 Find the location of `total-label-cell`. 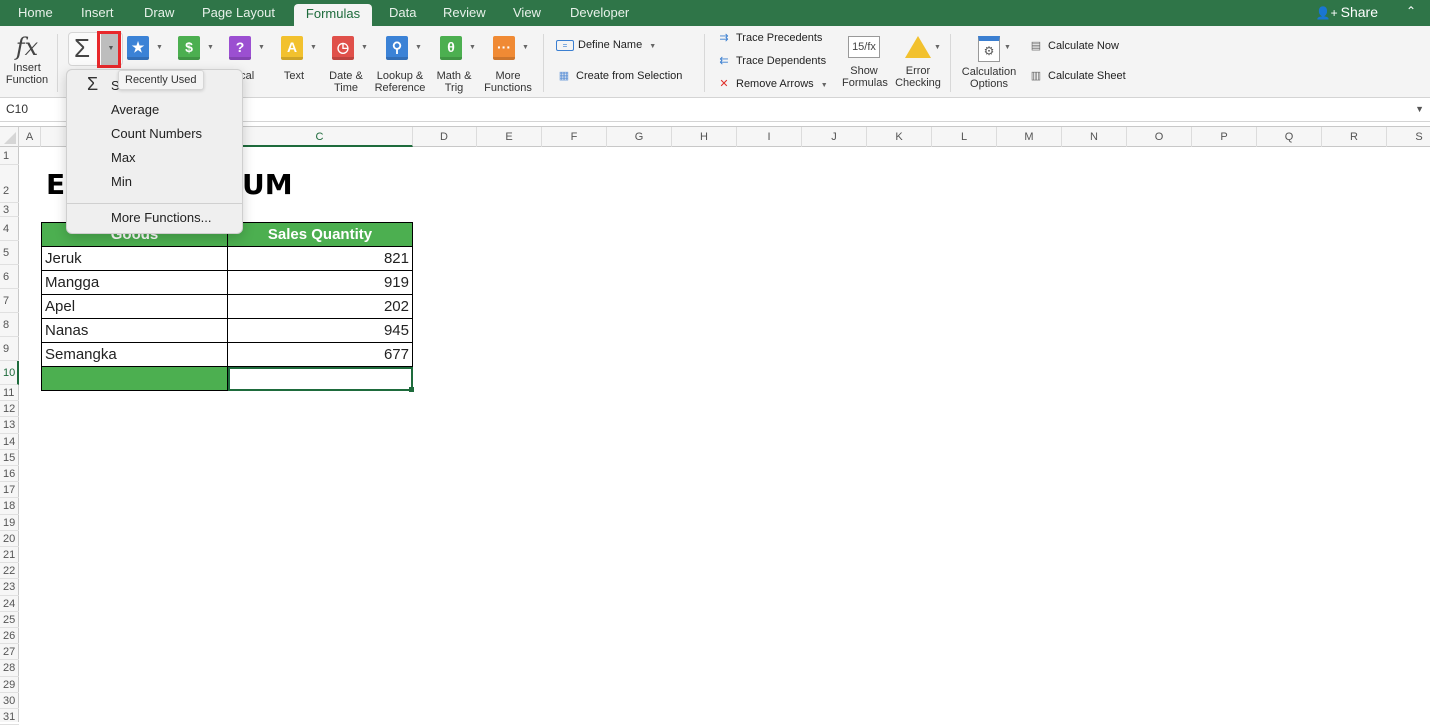

total-label-cell is located at coordinates (134, 378).